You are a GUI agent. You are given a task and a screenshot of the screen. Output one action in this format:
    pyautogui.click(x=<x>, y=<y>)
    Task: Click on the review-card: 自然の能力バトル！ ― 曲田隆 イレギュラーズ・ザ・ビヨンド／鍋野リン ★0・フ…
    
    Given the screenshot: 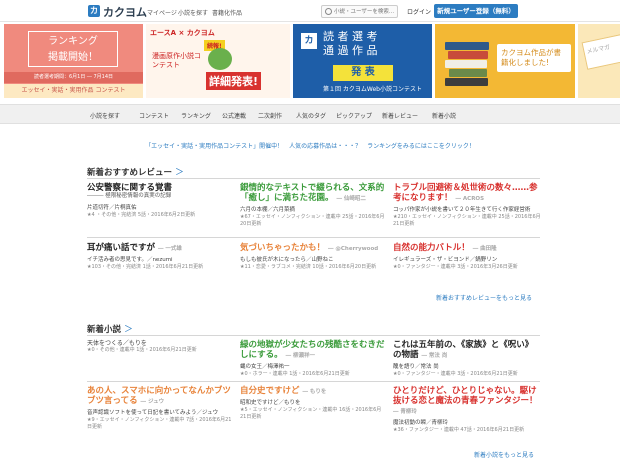 What is the action you would take?
    pyautogui.click(x=467, y=257)
    